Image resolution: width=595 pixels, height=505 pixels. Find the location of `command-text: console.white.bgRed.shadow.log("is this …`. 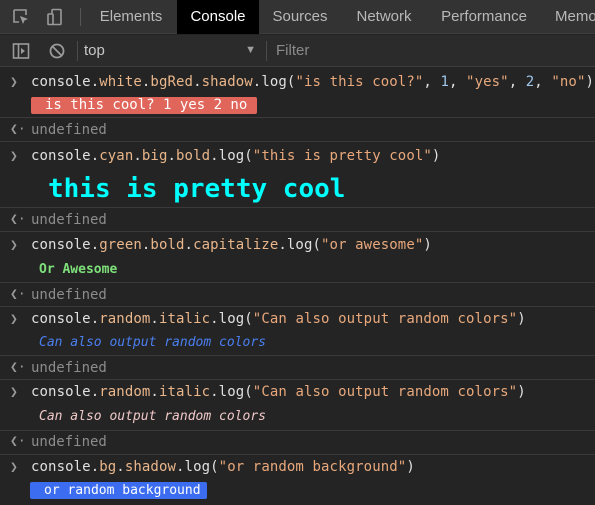

command-text: console.white.bgRed.shadow.log("is this … is located at coordinates (312, 82).